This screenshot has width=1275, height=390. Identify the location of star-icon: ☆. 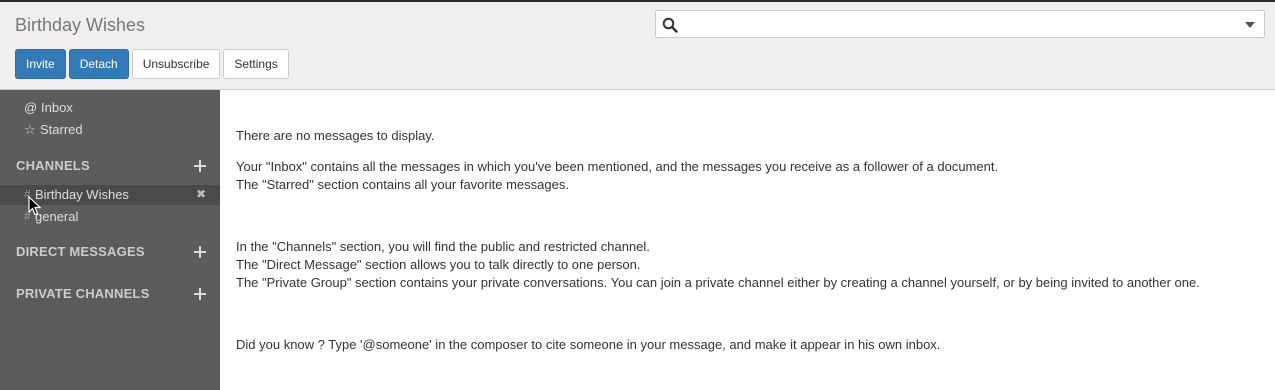
(30, 129).